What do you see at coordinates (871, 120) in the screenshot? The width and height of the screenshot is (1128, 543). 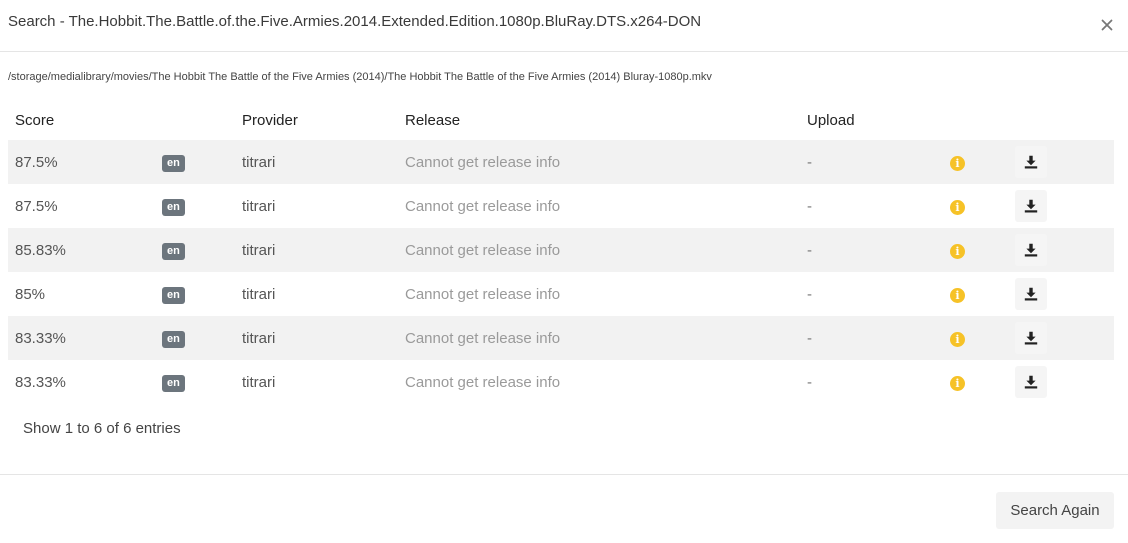 I see `column-header-upload: Upload` at bounding box center [871, 120].